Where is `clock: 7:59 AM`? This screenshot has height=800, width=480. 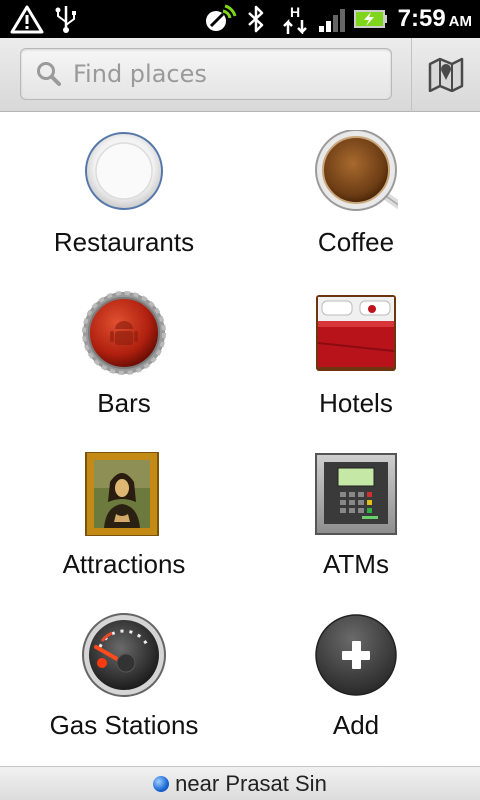
clock: 7:59 AM is located at coordinates (435, 20).